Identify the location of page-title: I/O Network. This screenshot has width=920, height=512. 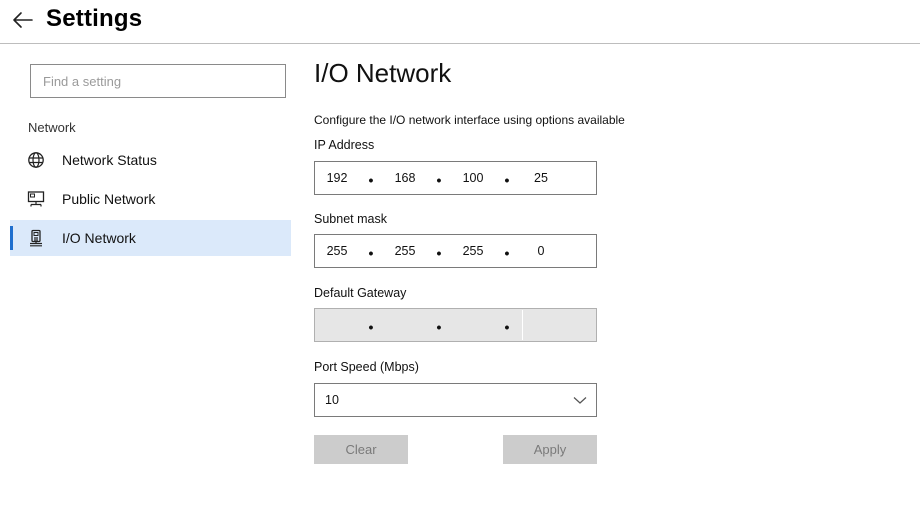
(383, 73).